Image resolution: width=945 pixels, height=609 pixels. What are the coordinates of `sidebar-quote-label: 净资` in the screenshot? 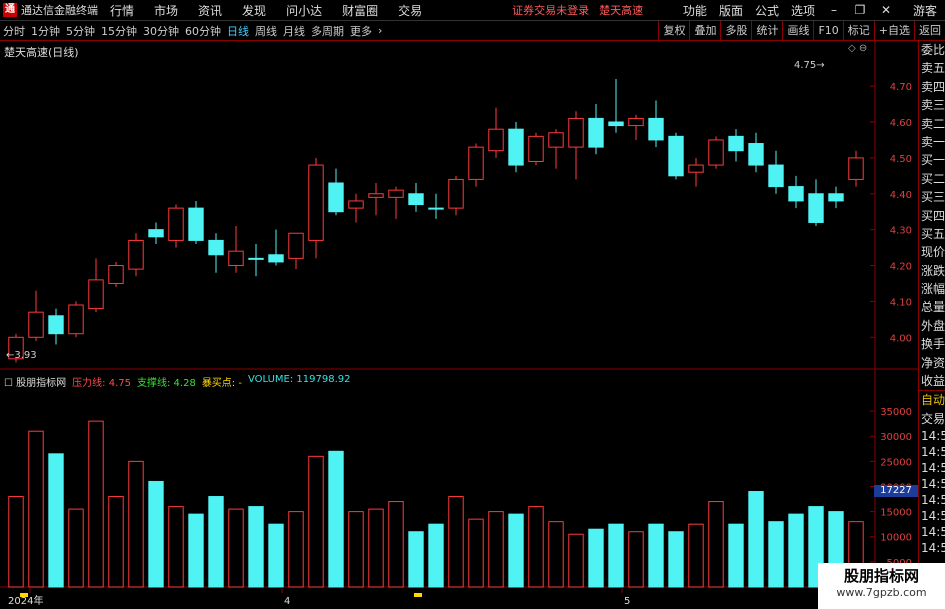 It's located at (933, 362).